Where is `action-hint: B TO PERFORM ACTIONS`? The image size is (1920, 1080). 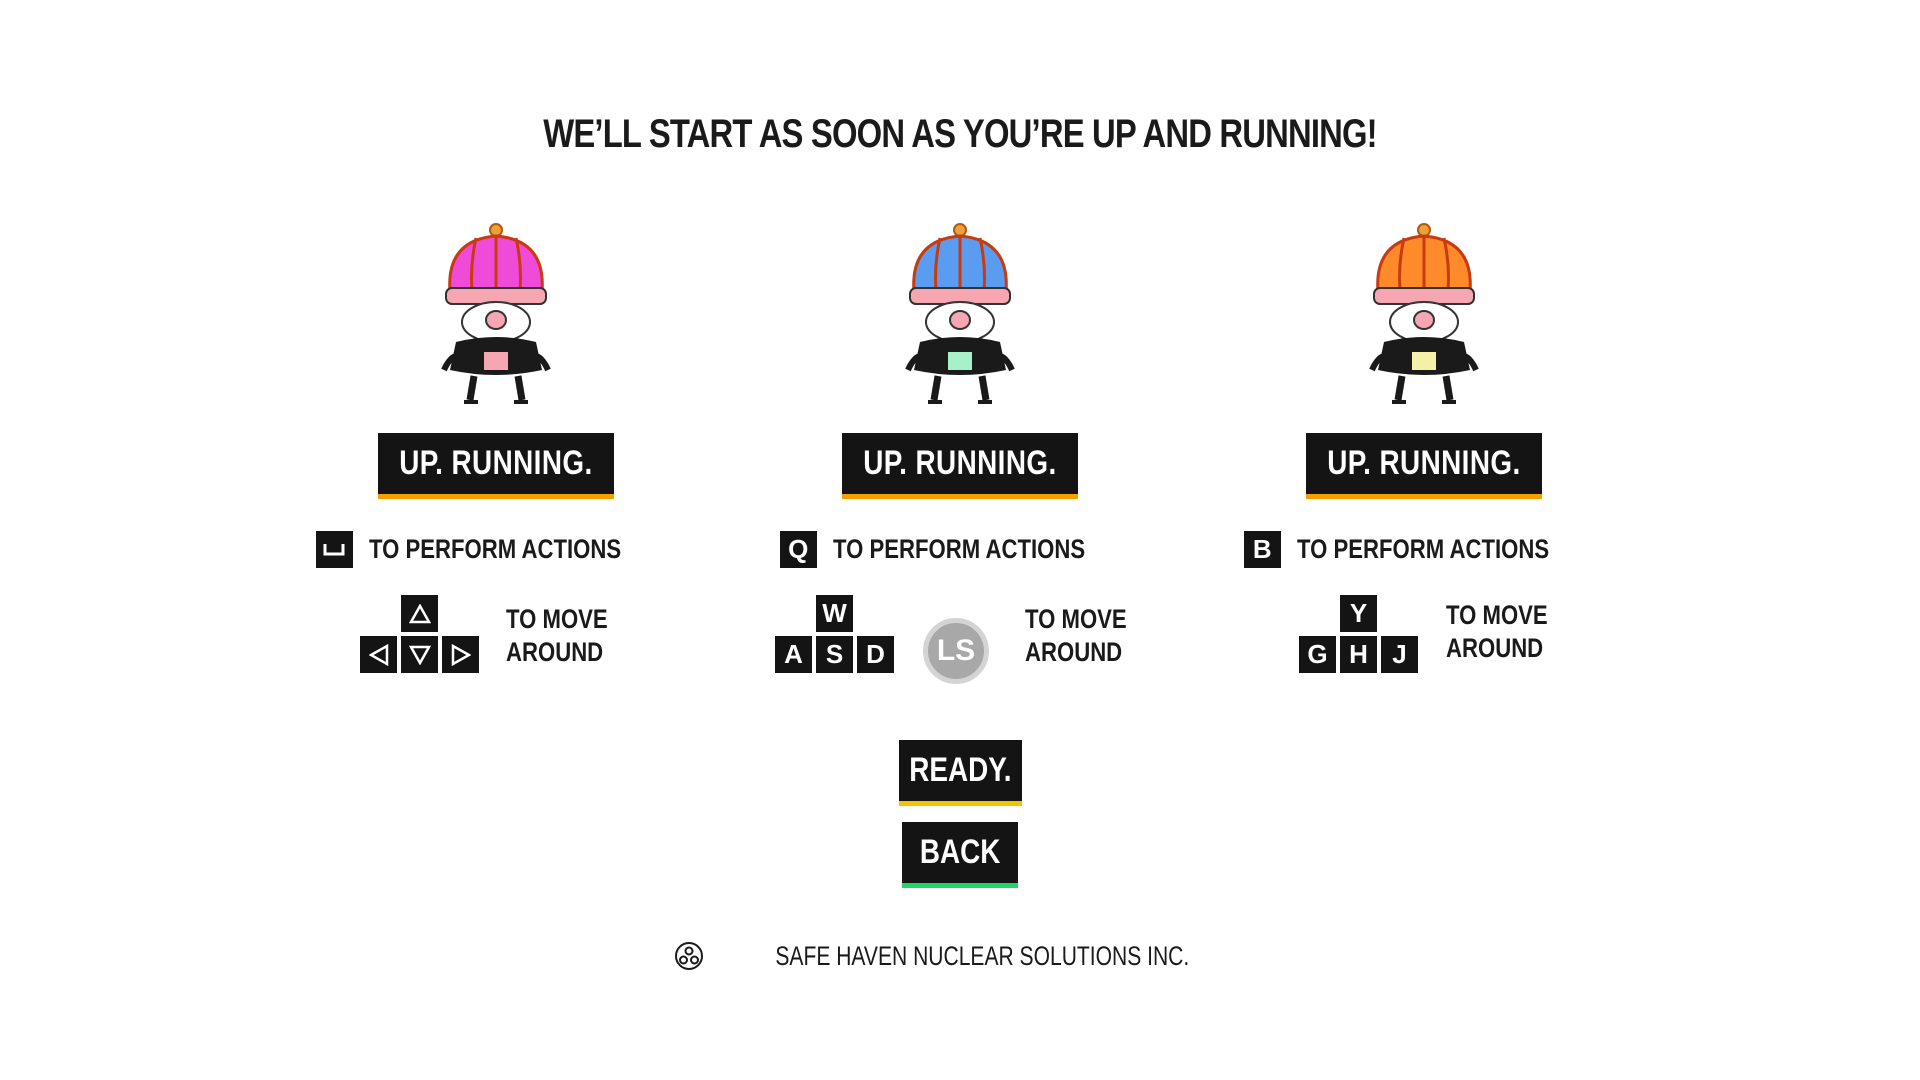 action-hint: B TO PERFORM ACTIONS is located at coordinates (1424, 549).